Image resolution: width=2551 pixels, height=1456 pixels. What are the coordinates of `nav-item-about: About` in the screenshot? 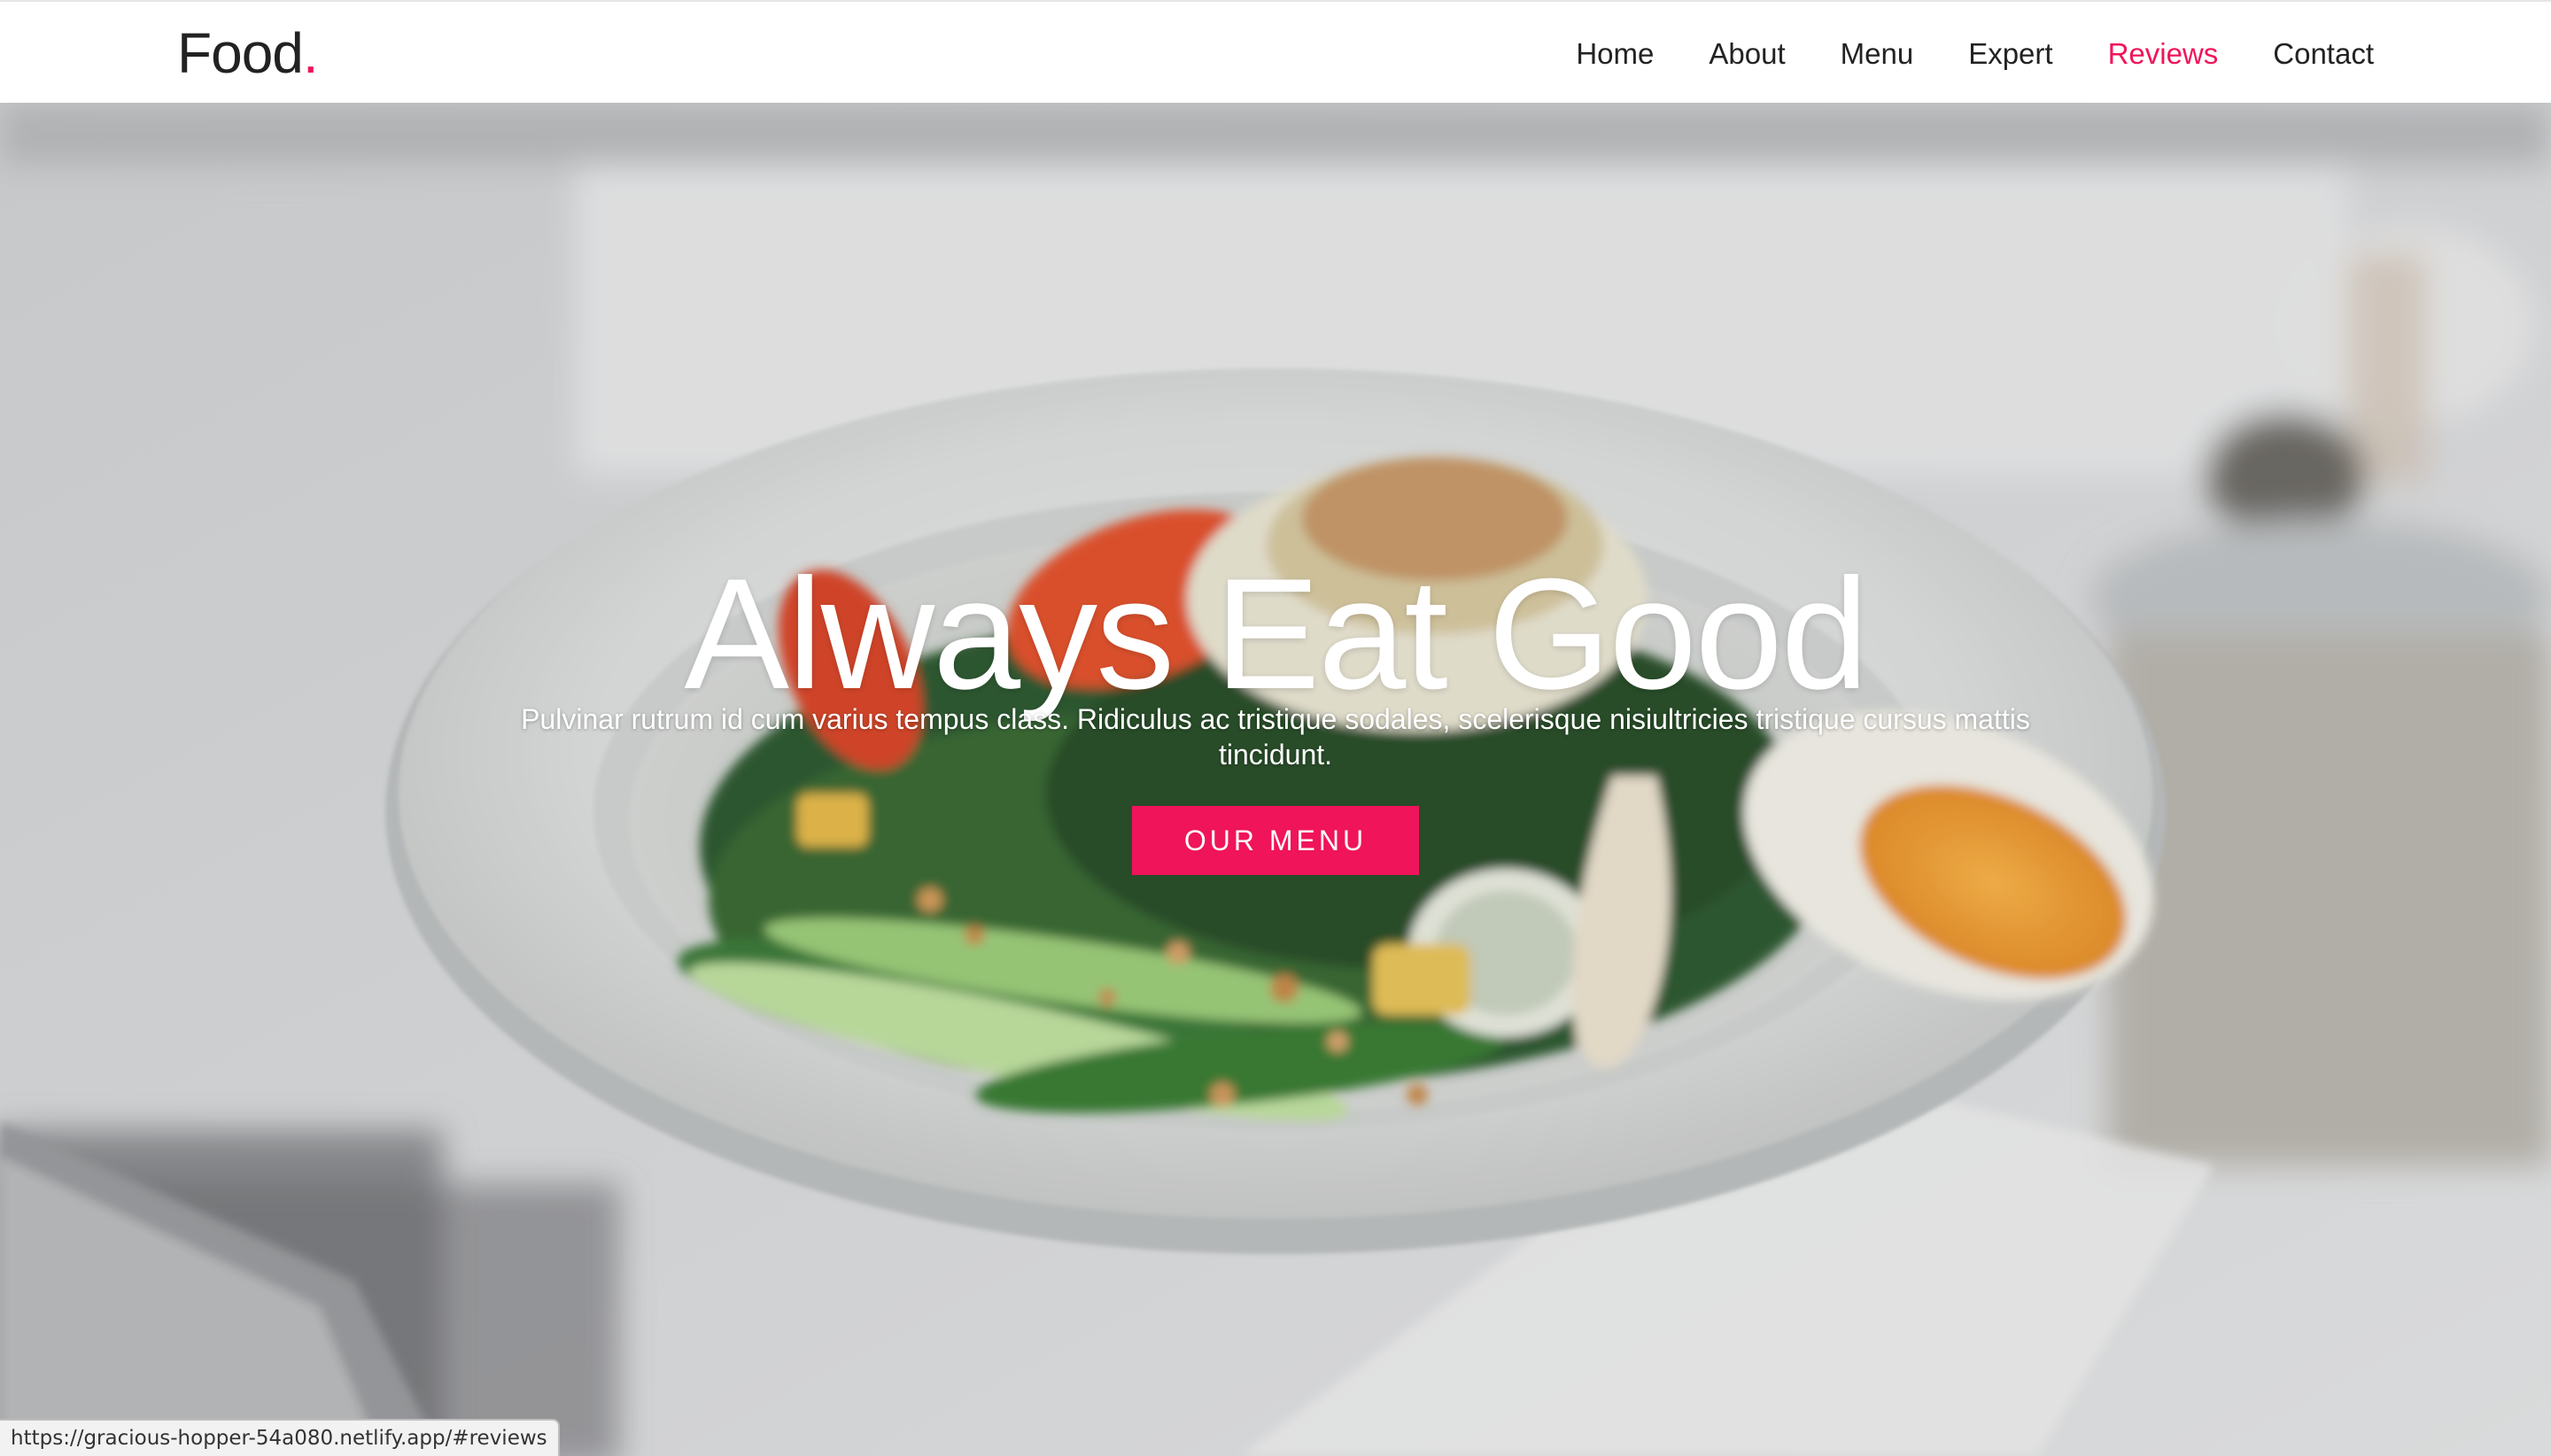 It's located at (1747, 53).